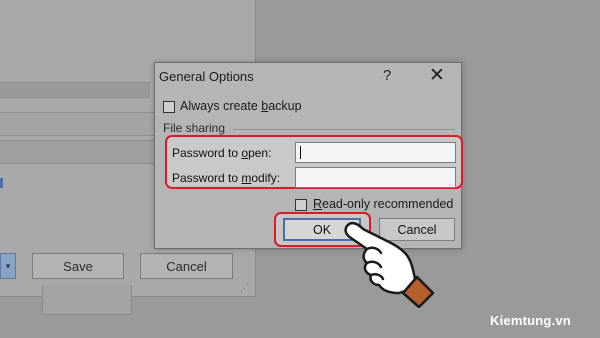 The image size is (600, 338). Describe the element at coordinates (226, 178) in the screenshot. I see `password-modify-label: Password to modify:` at that location.